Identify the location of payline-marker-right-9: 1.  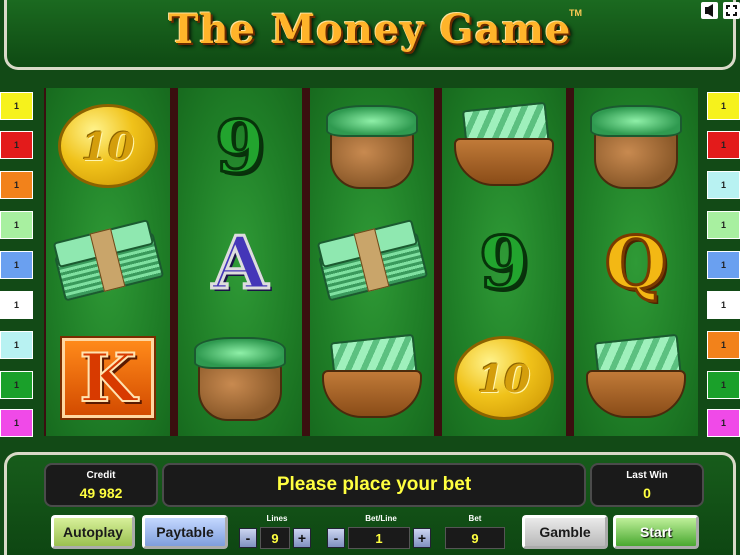
(723, 423).